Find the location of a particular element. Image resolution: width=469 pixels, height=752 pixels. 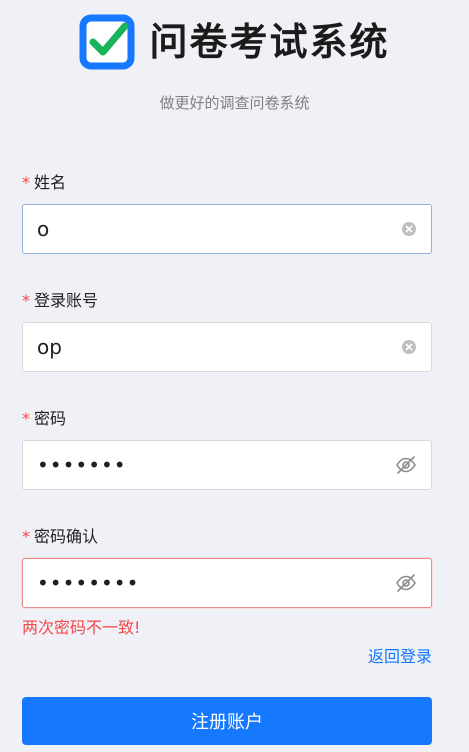

confirm-password-field: * 密码确认 •••••••• is located at coordinates (227, 567).